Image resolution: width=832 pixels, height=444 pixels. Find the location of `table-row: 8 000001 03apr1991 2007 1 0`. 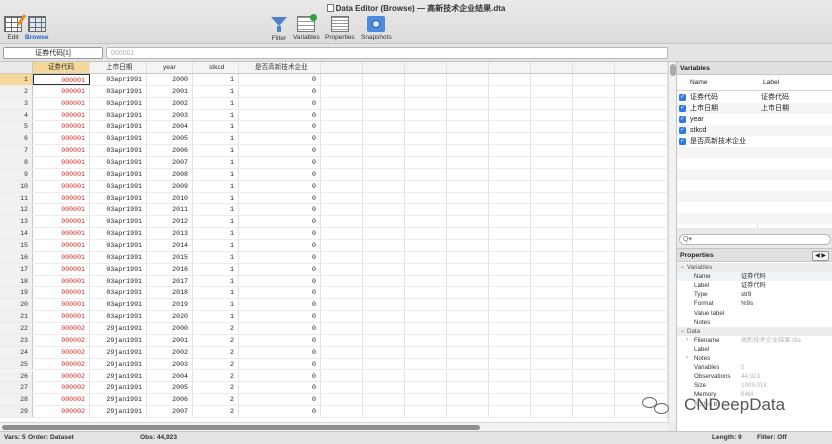

table-row: 8 000001 03apr1991 2007 1 0 is located at coordinates (334, 163).